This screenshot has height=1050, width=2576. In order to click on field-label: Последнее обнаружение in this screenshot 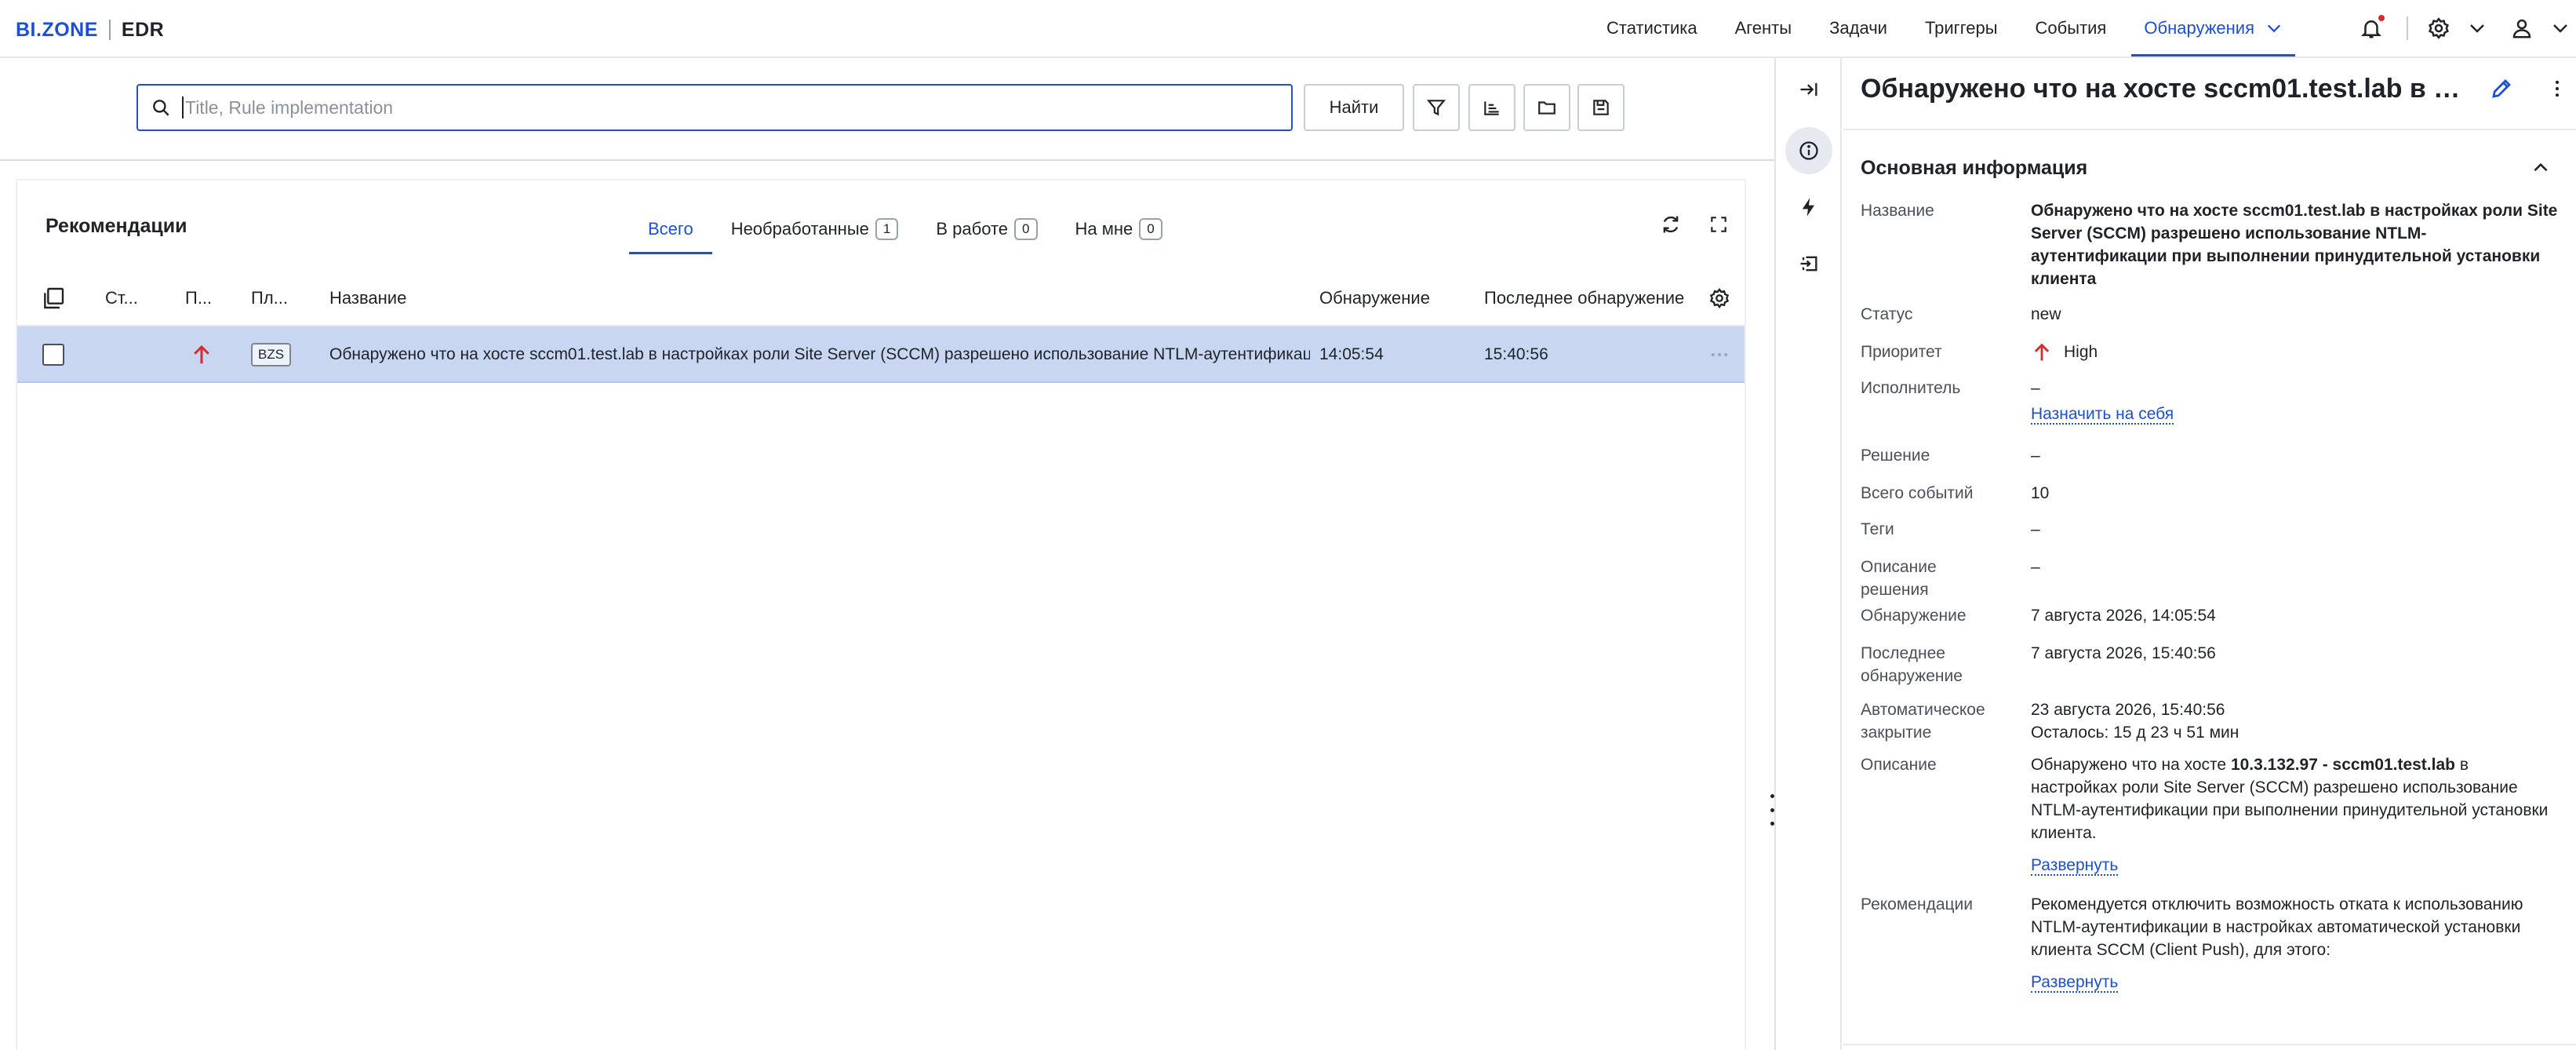, I will do `click(1912, 664)`.